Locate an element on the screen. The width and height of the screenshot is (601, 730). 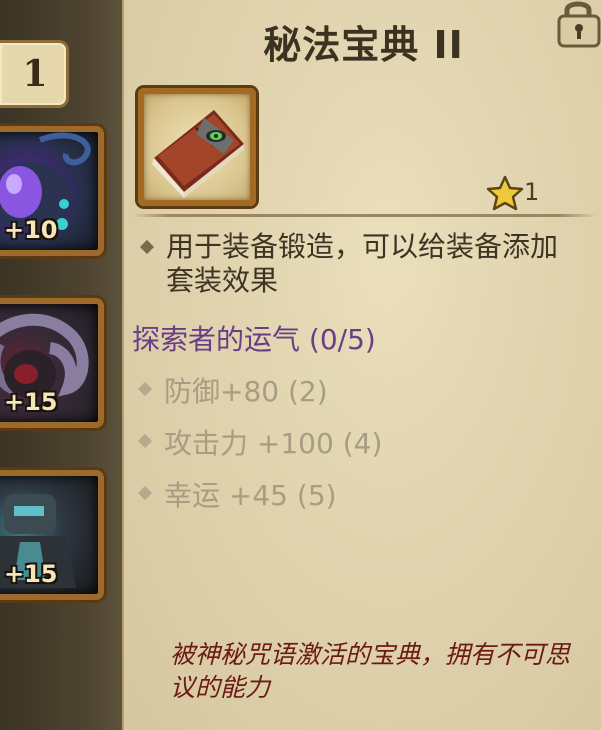
divider is located at coordinates (364, 215).